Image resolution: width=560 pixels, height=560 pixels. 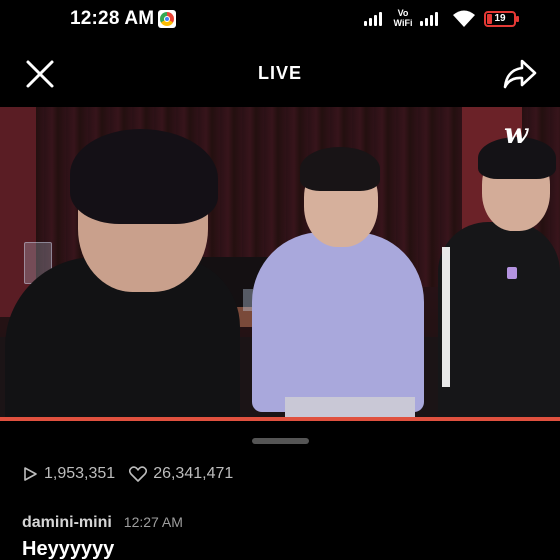 What do you see at coordinates (193, 473) in the screenshot?
I see `like-count-value: 26,341,471` at bounding box center [193, 473].